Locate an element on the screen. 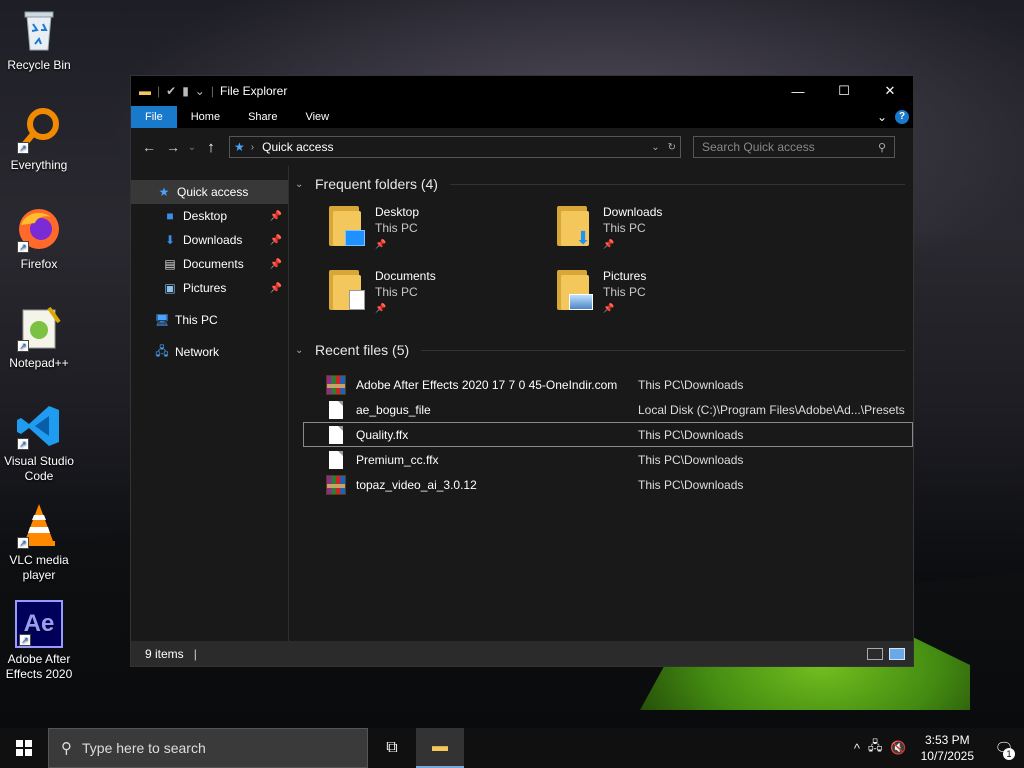 The image size is (1024, 768). show-hidden-icons-chevron-icon: ^ is located at coordinates (857, 748).